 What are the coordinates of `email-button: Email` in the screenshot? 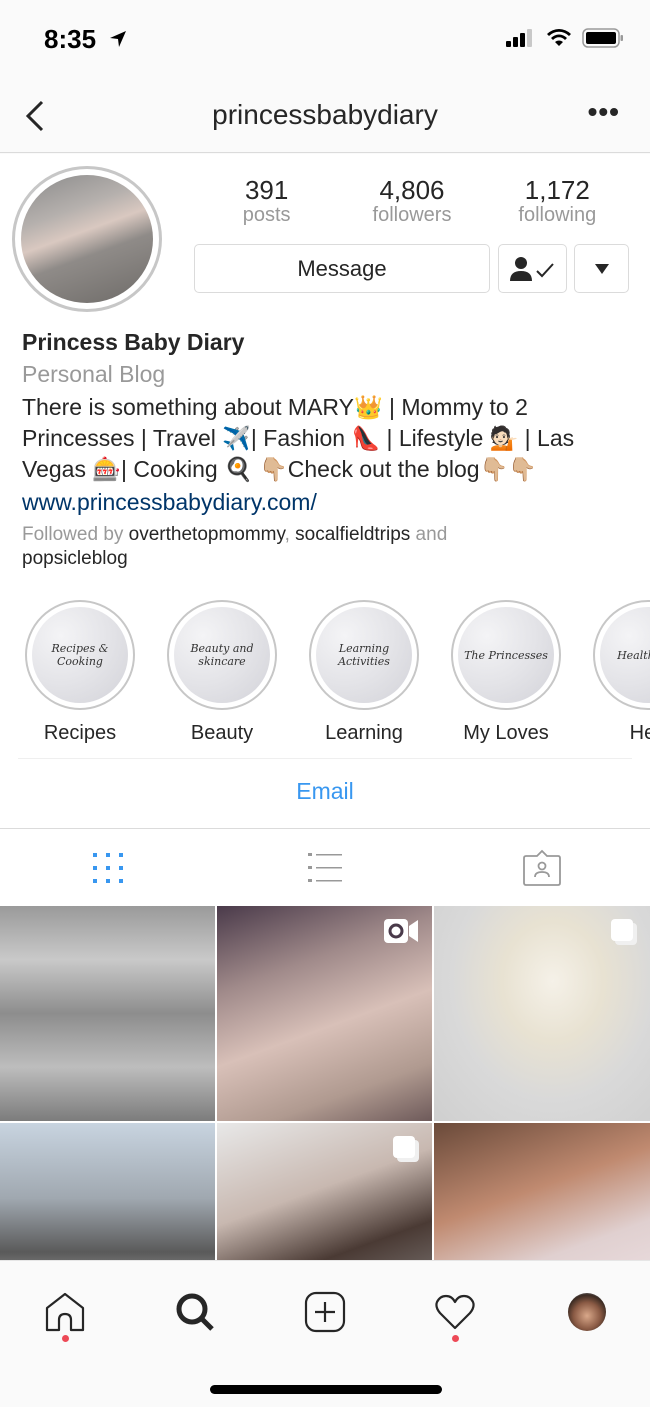 It's located at (325, 791).